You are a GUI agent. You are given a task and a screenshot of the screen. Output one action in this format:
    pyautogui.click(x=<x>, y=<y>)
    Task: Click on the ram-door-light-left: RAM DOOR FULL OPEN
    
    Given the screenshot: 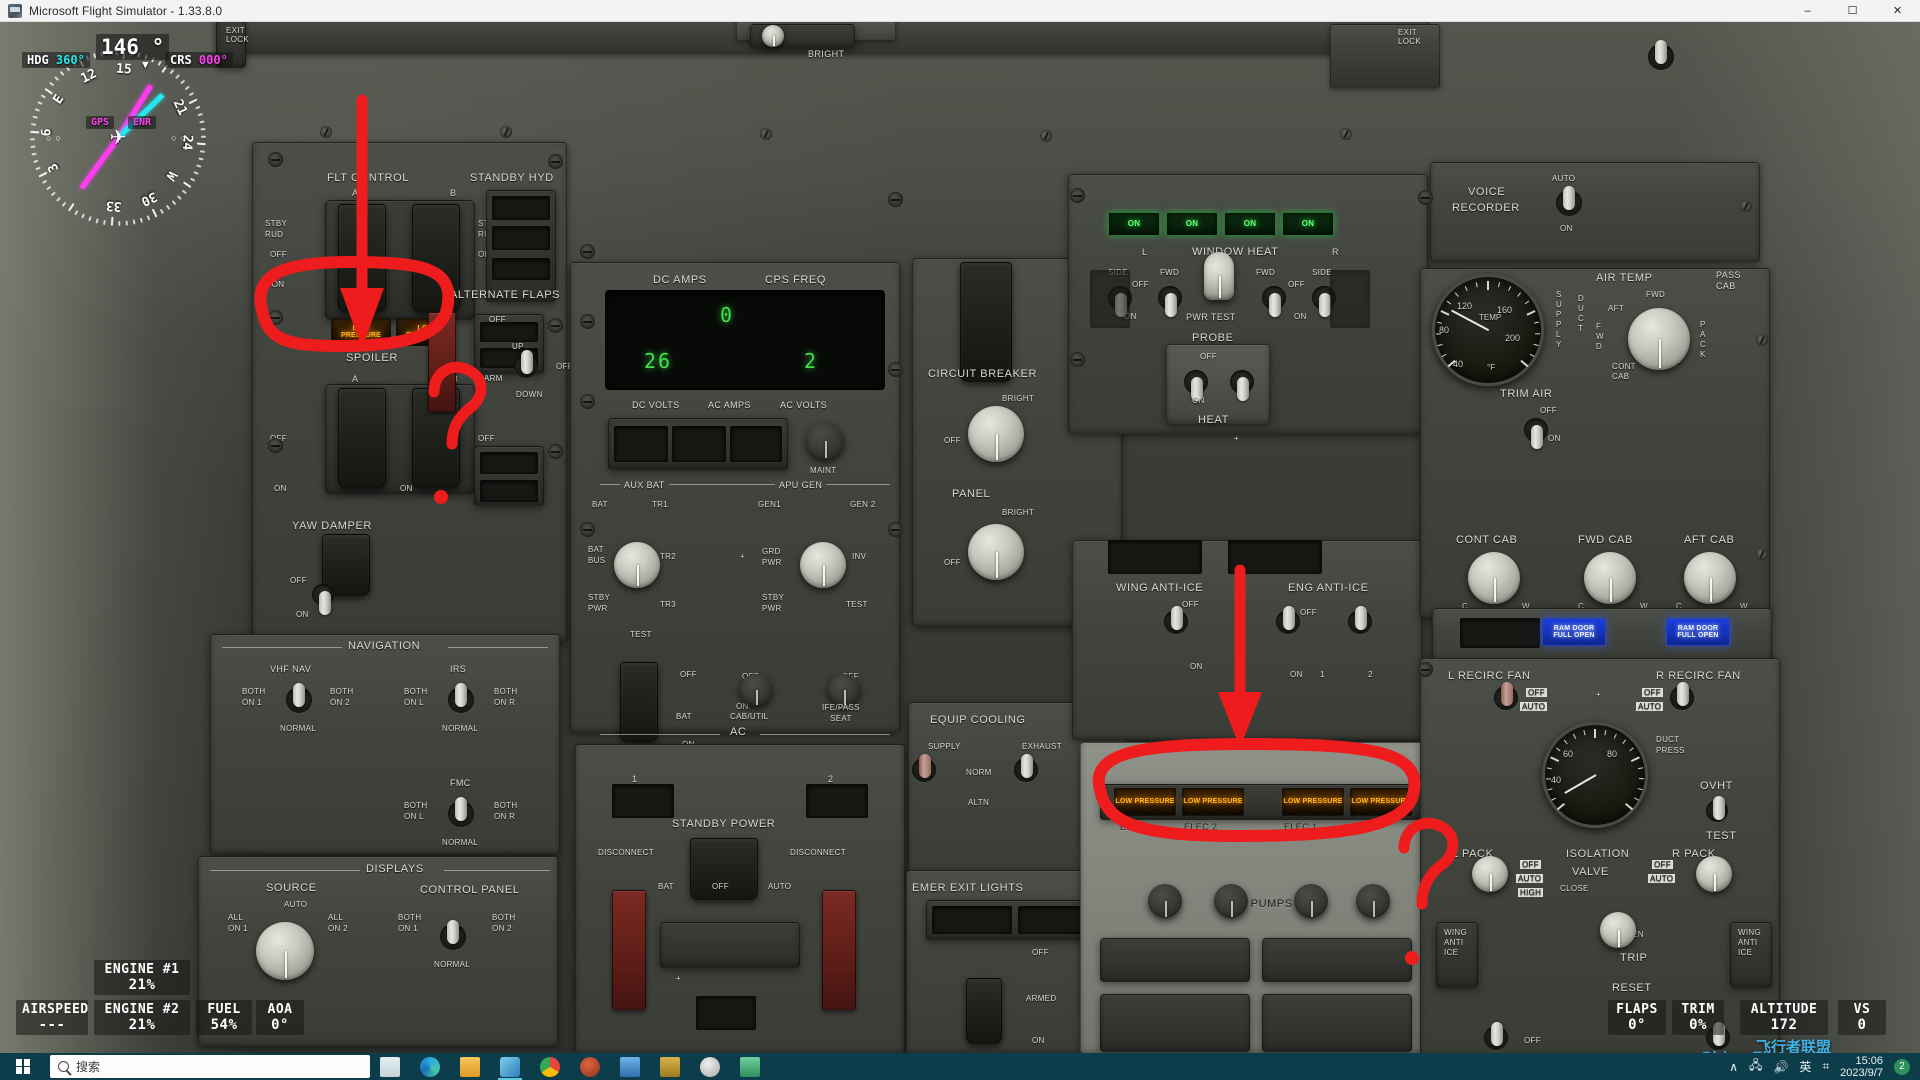 What is the action you would take?
    pyautogui.click(x=1574, y=632)
    